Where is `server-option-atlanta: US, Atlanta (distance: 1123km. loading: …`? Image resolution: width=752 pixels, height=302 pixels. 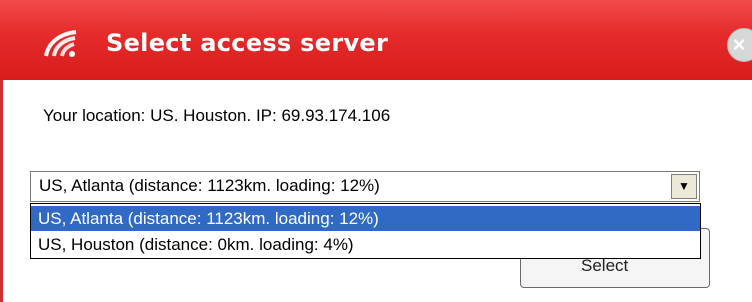 server-option-atlanta: US, Atlanta (distance: 1123km. loading: … is located at coordinates (365, 218).